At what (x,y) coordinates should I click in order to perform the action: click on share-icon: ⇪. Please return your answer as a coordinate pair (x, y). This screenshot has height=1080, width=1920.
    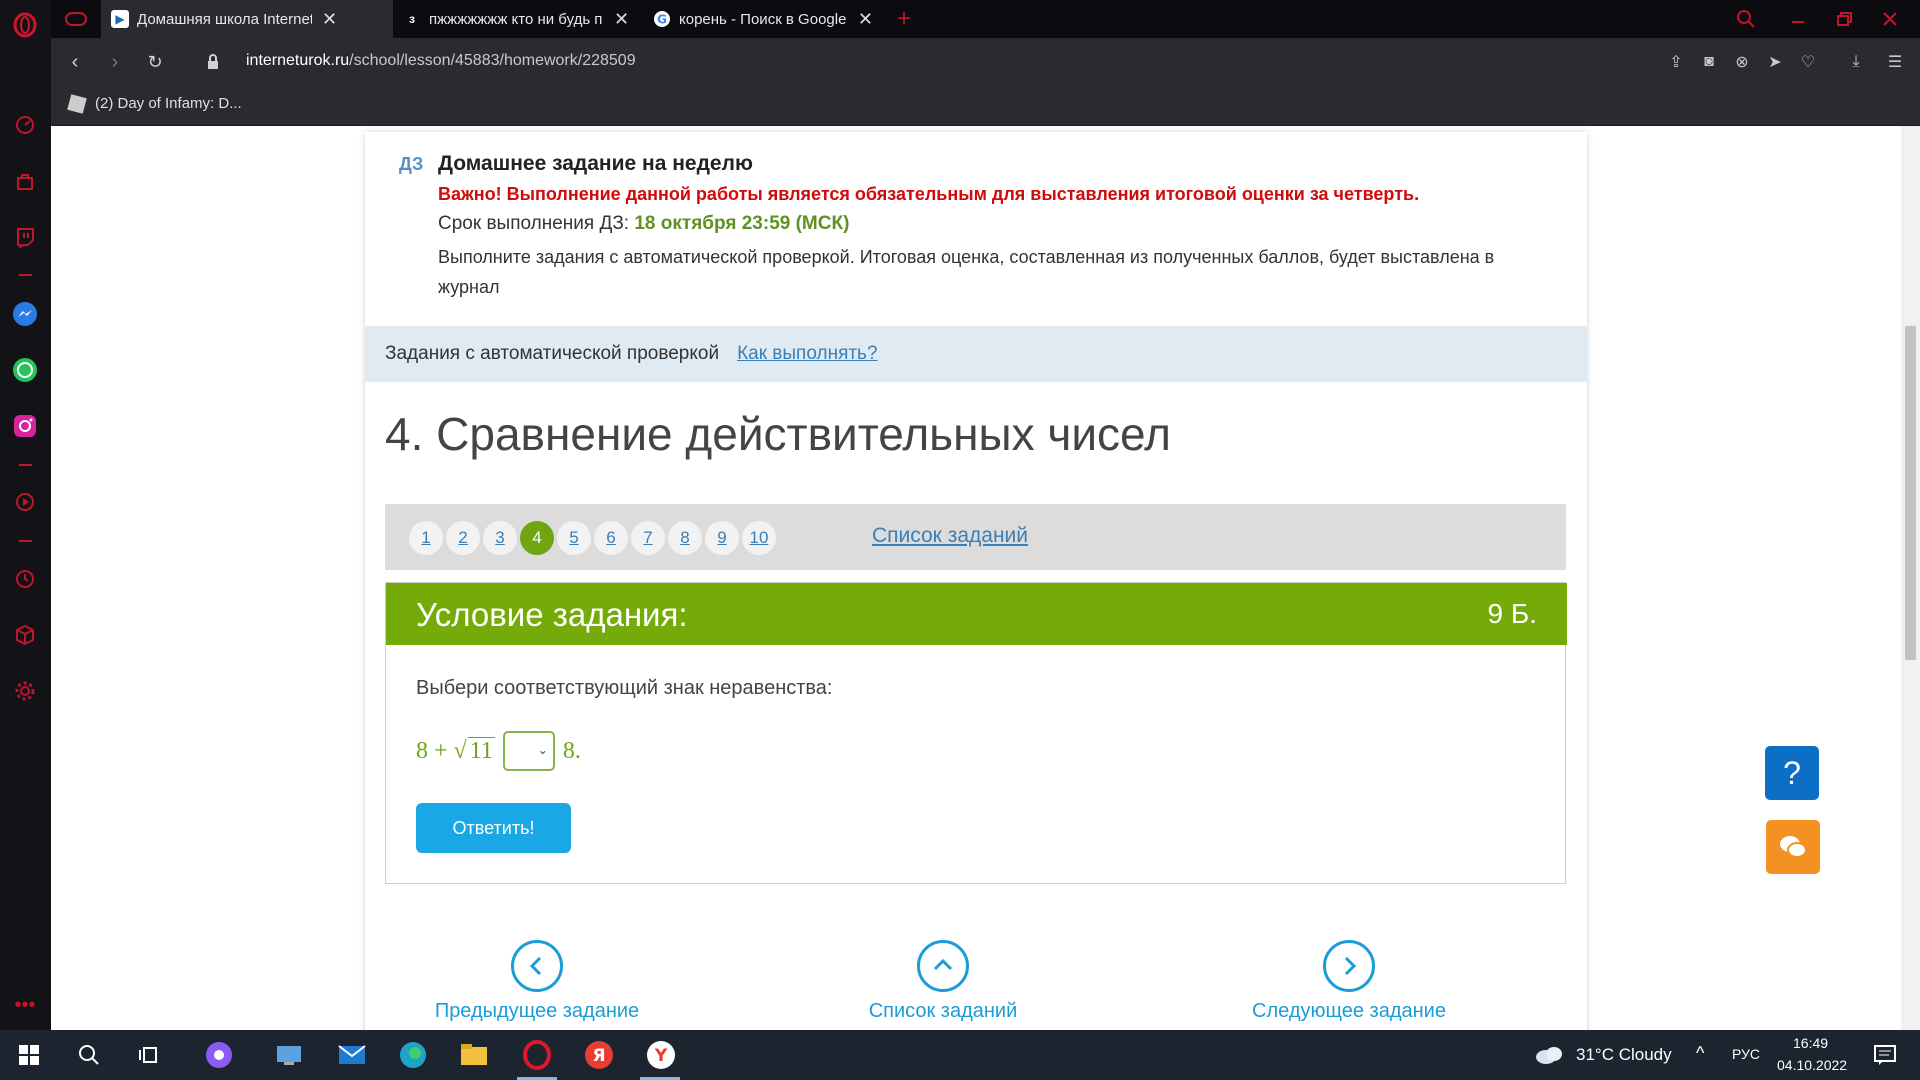
    Looking at the image, I should click on (1676, 62).